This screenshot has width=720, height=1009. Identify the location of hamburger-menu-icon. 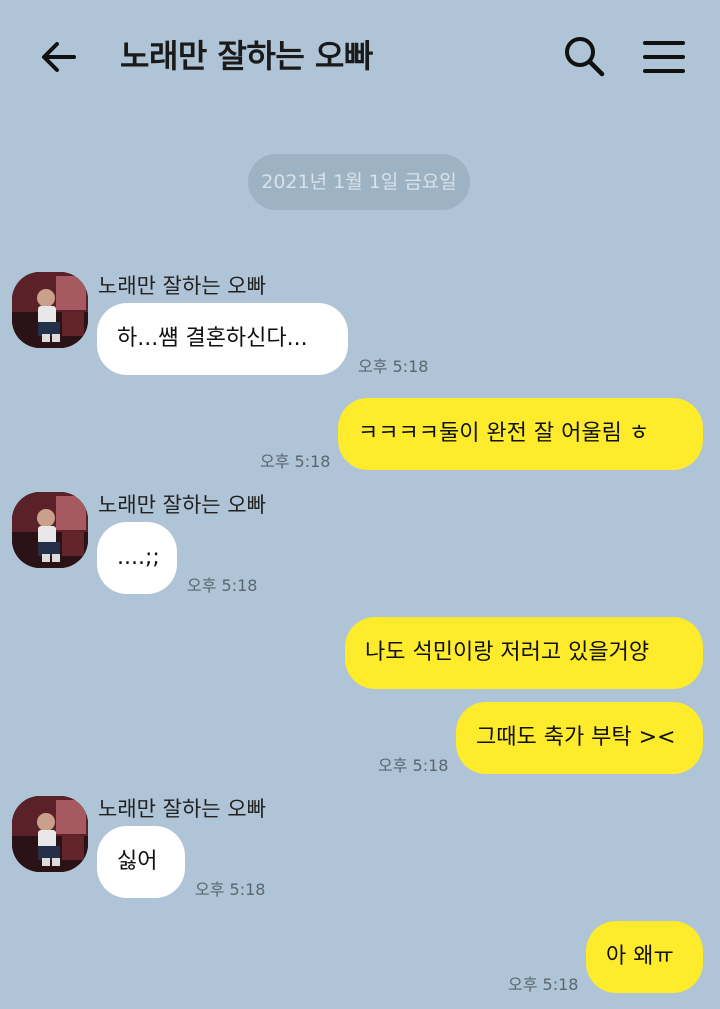
(664, 57).